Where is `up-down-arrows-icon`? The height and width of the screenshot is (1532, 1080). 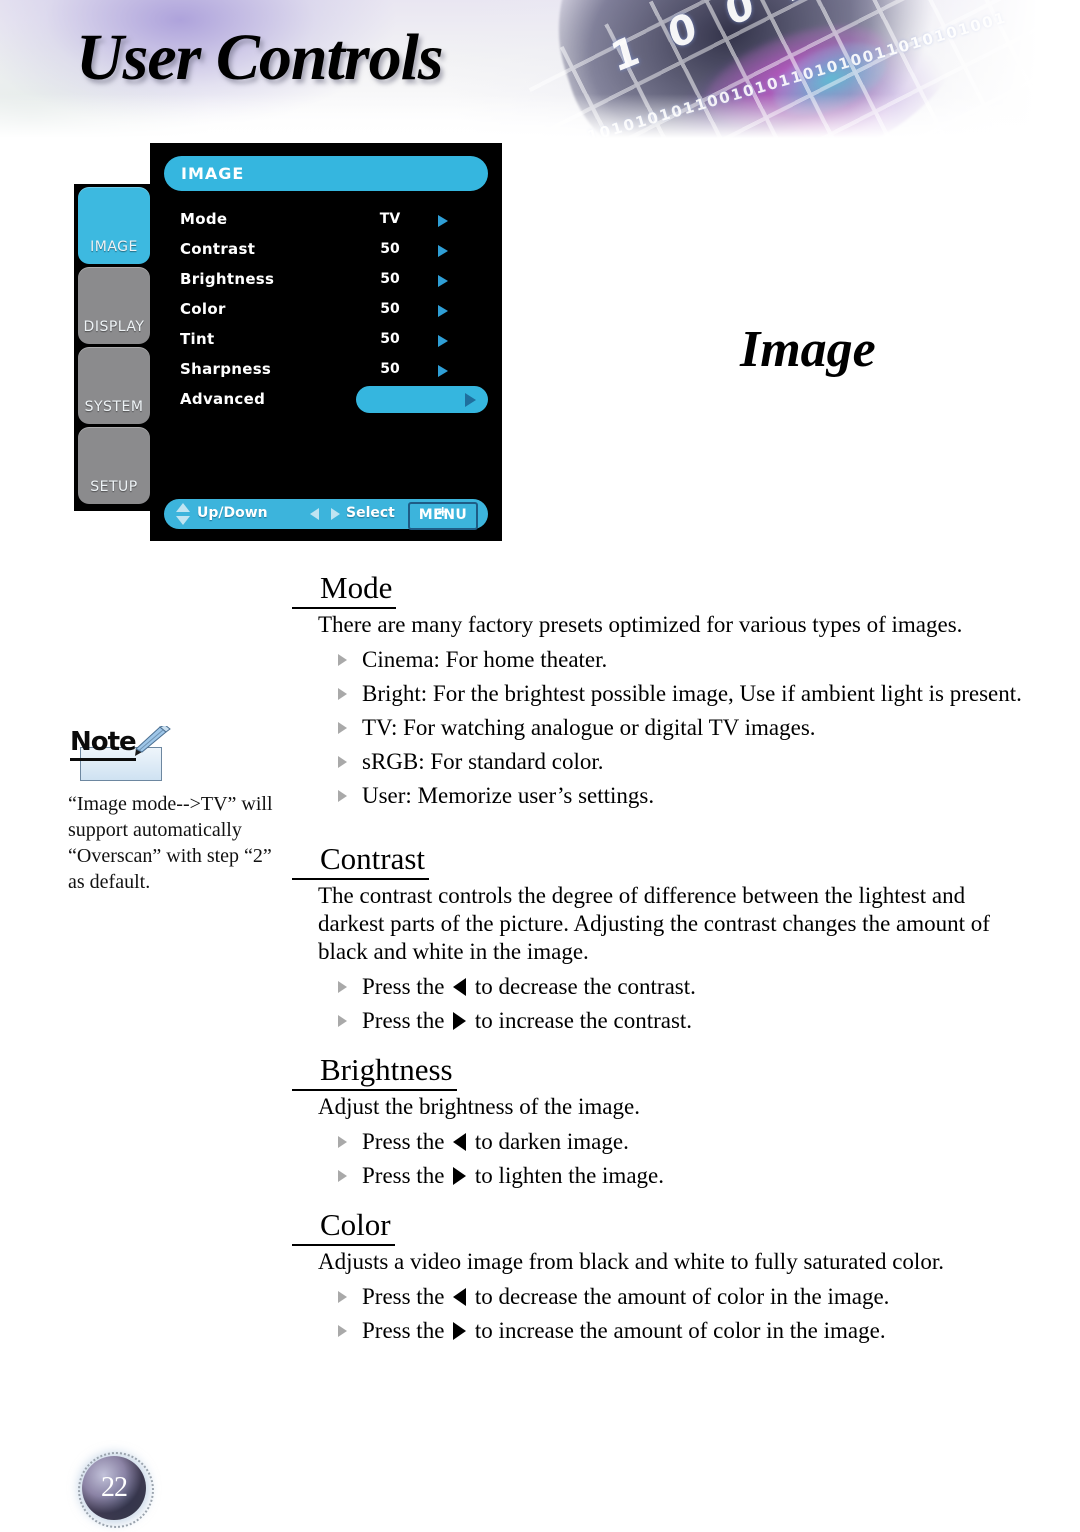
up-down-arrows-icon is located at coordinates (183, 514).